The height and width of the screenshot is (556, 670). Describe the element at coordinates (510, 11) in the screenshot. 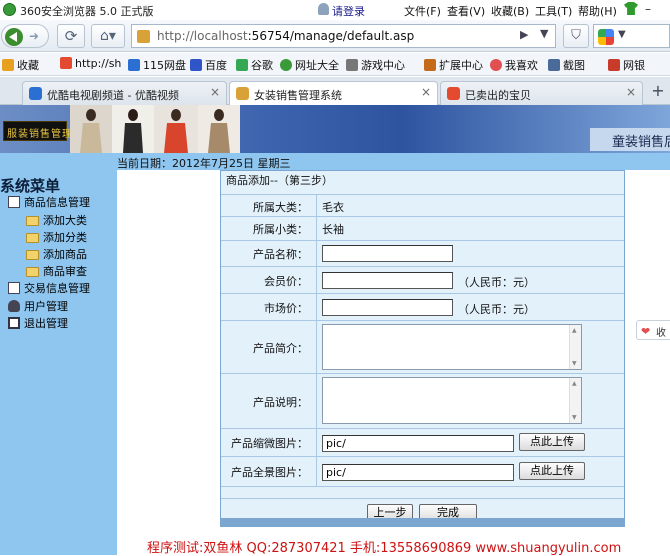

I see `menu-favorites: 收藏(B)` at that location.